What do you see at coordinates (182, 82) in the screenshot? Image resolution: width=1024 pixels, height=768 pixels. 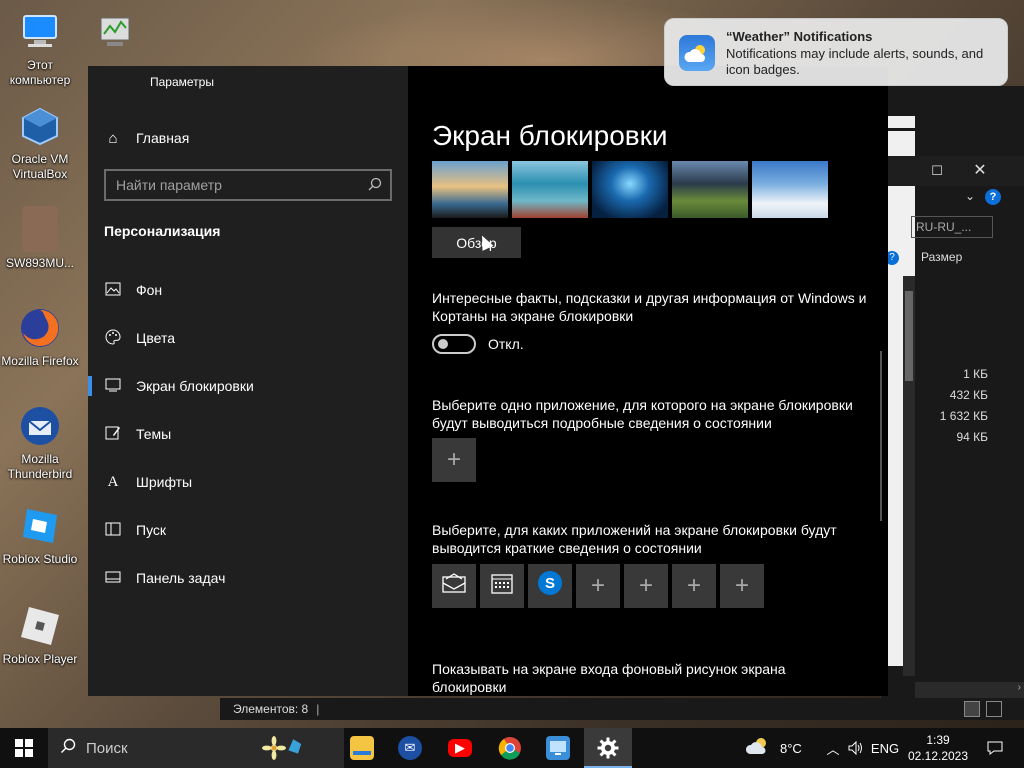 I see `window-title: Параметры` at bounding box center [182, 82].